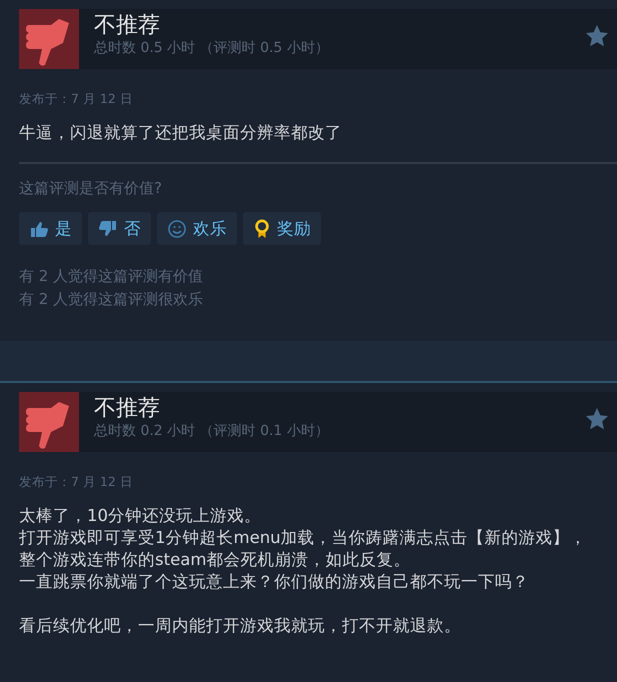 Image resolution: width=617 pixels, height=682 pixels. Describe the element at coordinates (111, 299) in the screenshot. I see `vote-tally: 有 2 人觉得这篇评测很欢乐` at that location.